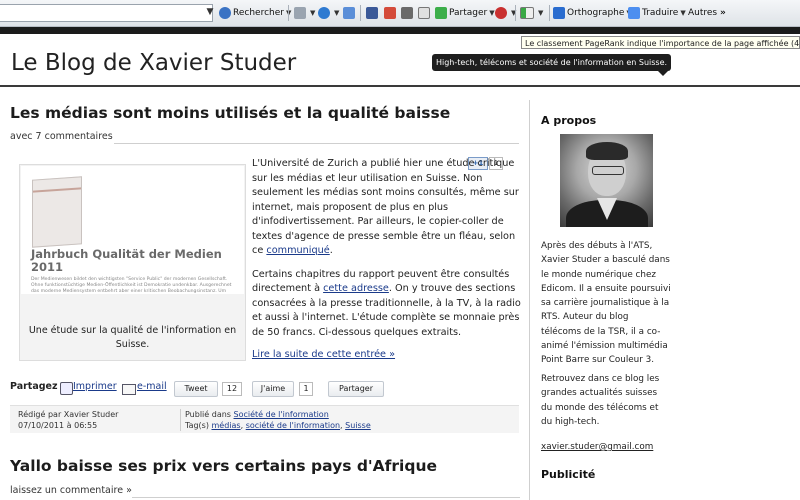  I want to click on tweet-count: 12, so click(232, 389).